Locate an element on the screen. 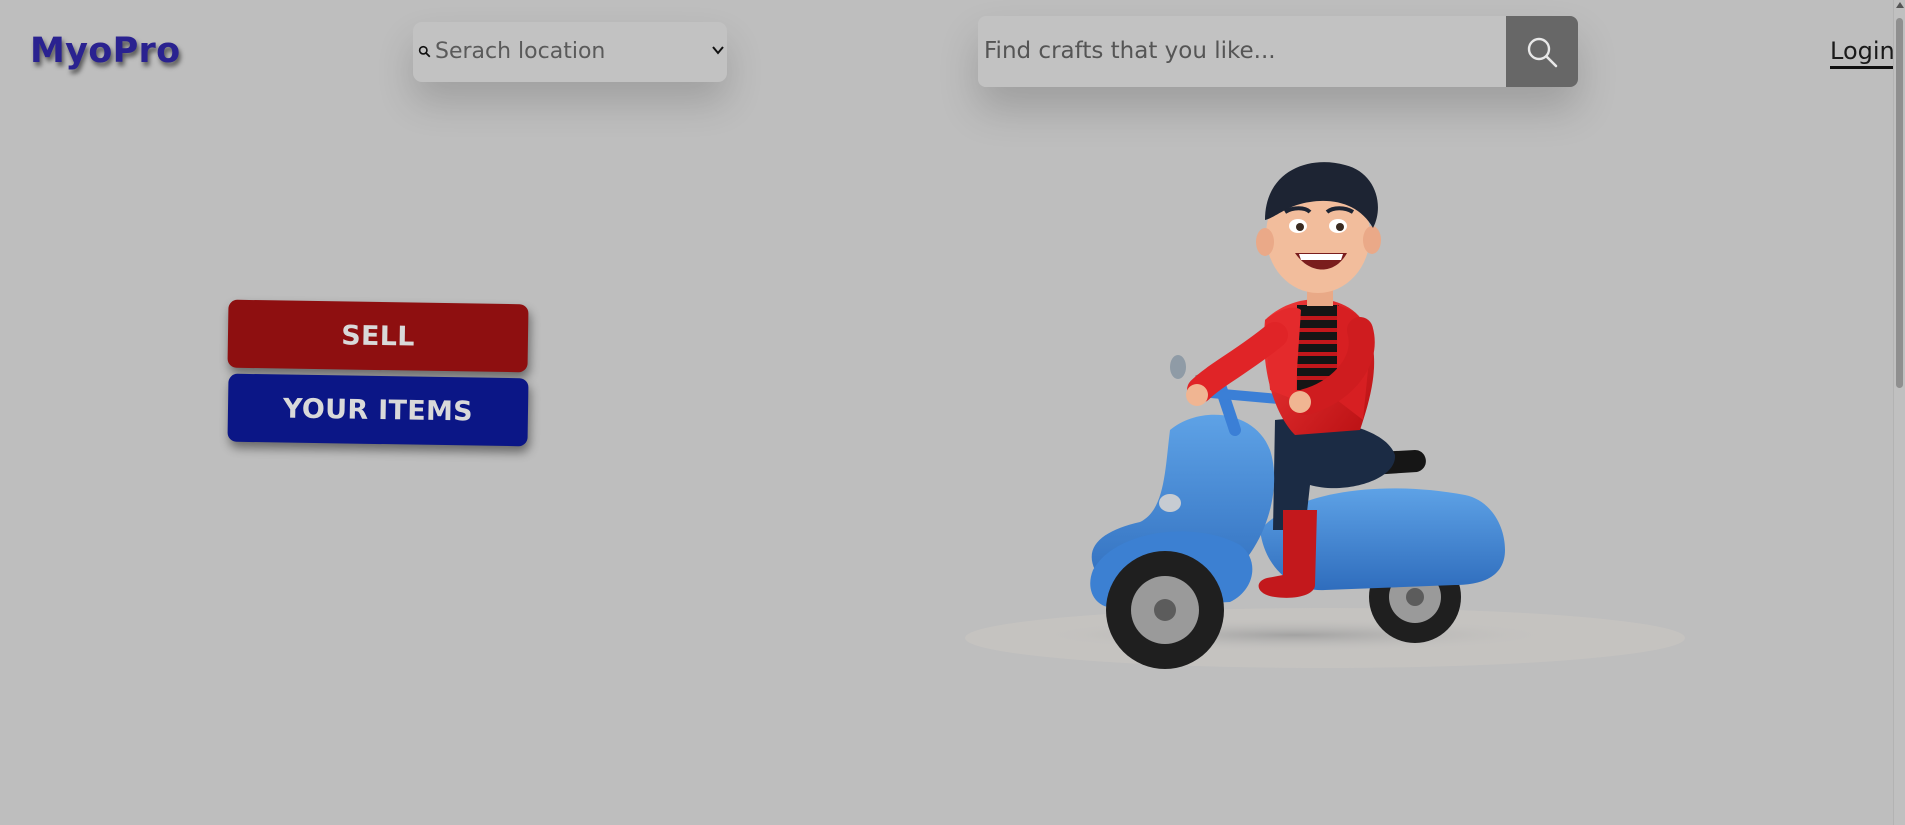 The width and height of the screenshot is (1905, 825). scrollbar-thumb is located at coordinates (1899, 203).